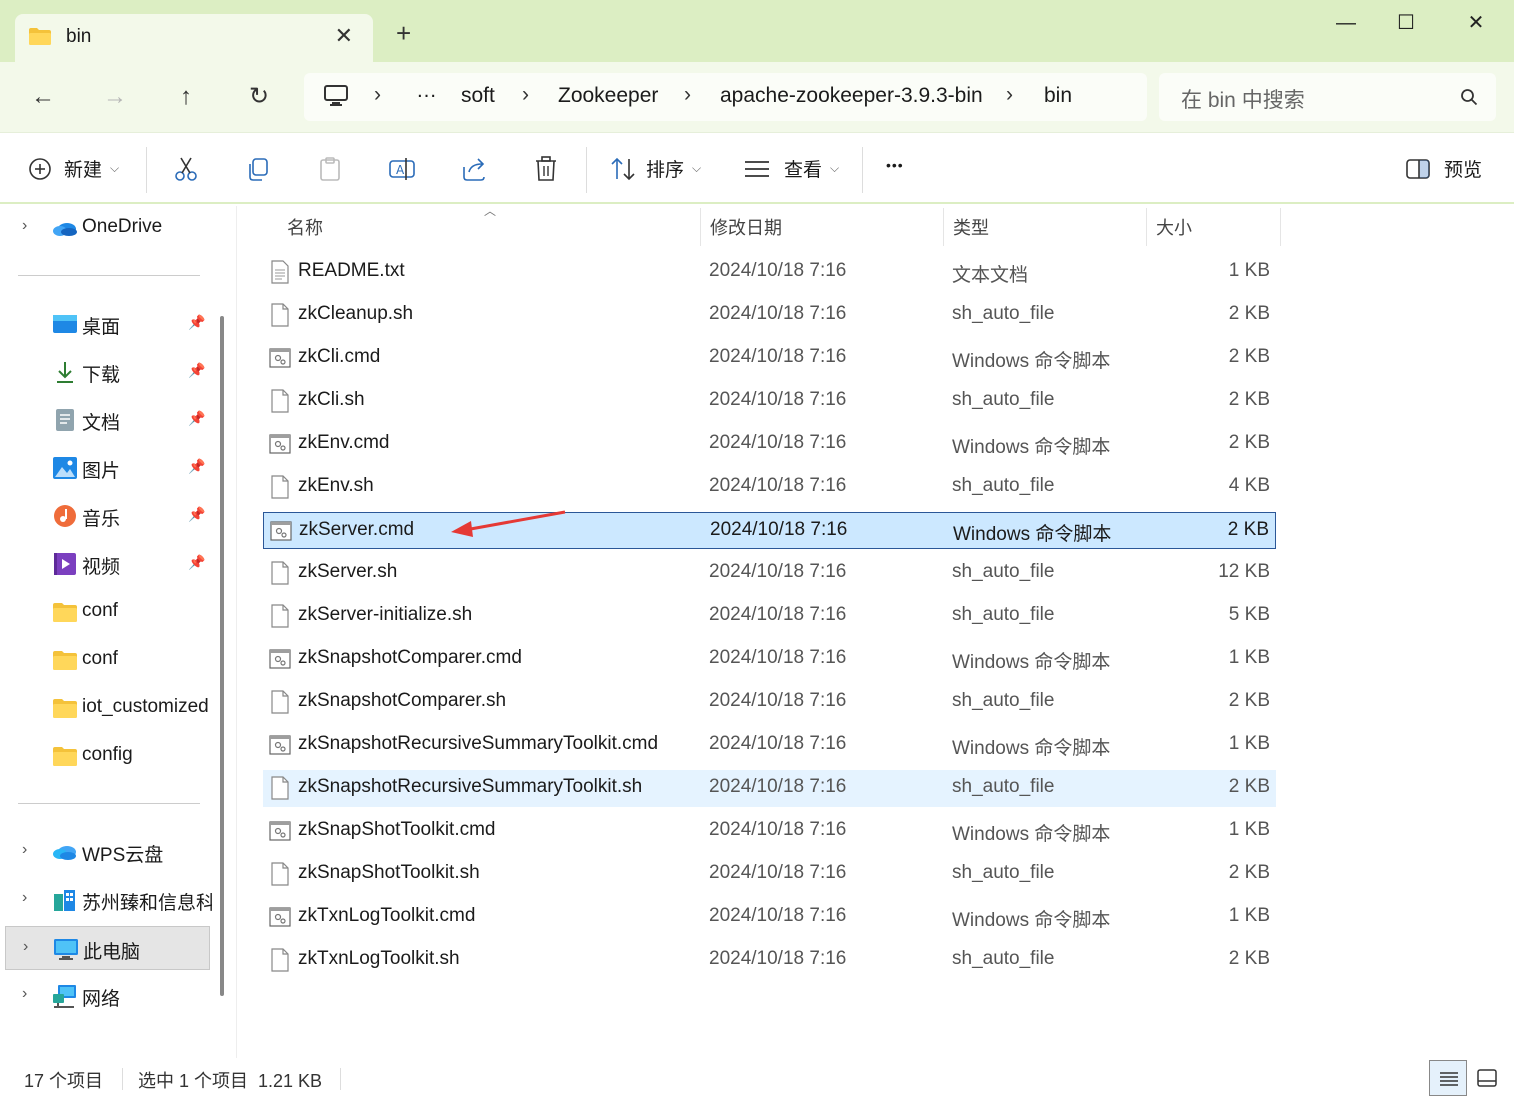  What do you see at coordinates (746, 227) in the screenshot?
I see `column-header-date: 修改日期` at bounding box center [746, 227].